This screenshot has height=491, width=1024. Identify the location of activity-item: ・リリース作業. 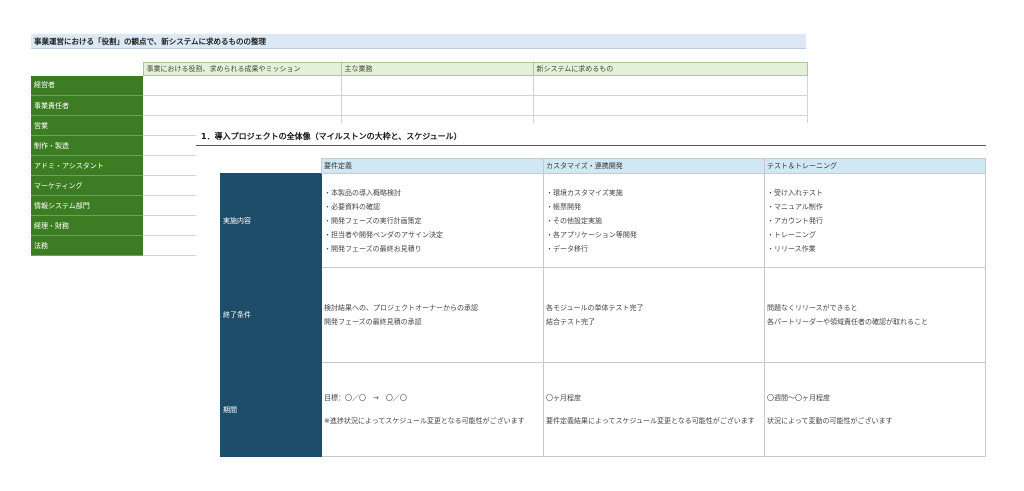
(791, 248).